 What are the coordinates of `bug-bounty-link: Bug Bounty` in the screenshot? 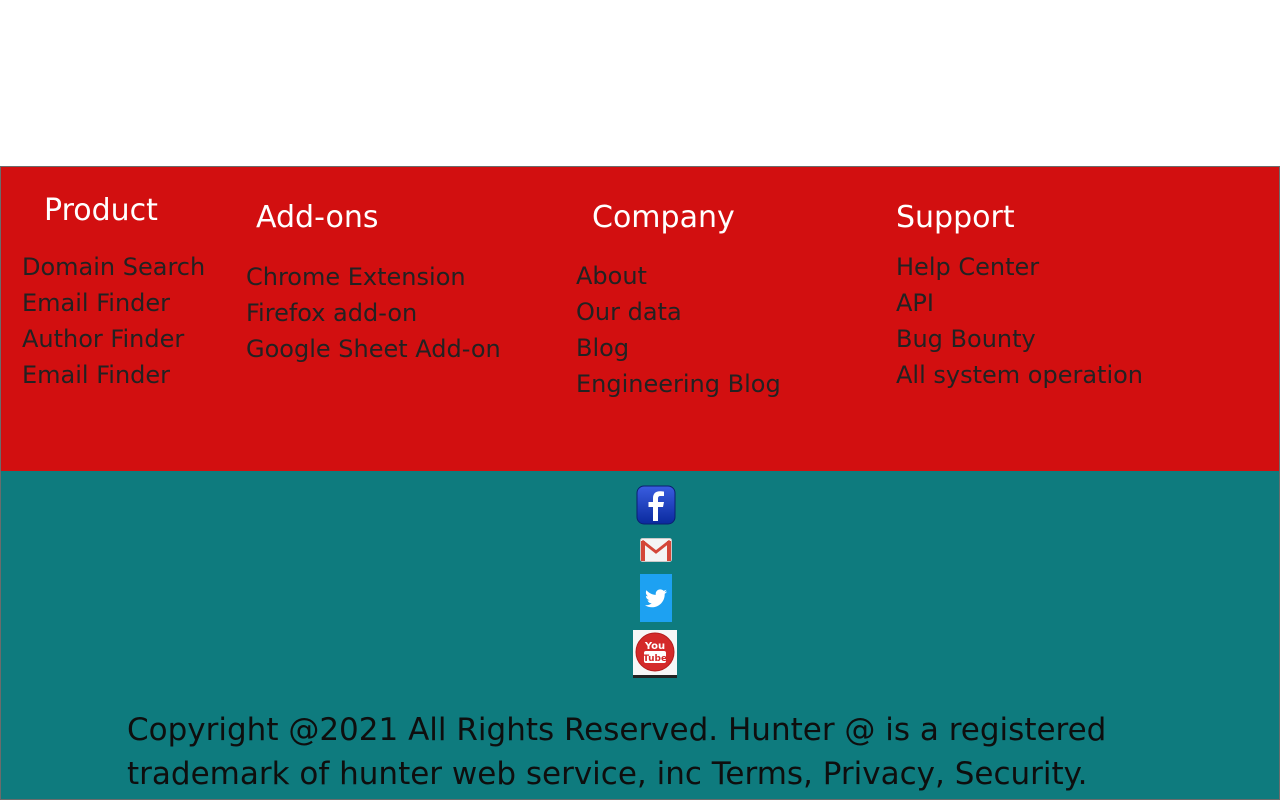 It's located at (966, 339).